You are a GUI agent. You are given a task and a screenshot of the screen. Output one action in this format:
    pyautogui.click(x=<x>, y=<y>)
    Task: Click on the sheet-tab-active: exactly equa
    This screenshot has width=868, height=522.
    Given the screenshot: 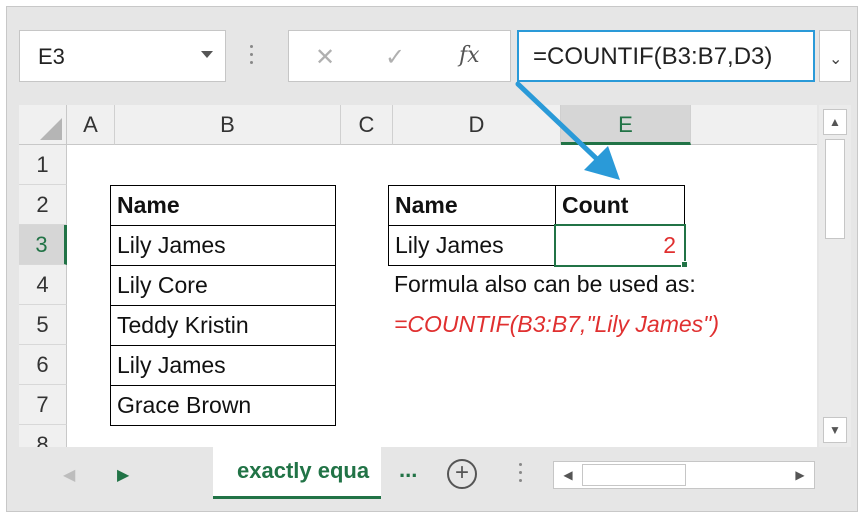 What is the action you would take?
    pyautogui.click(x=297, y=473)
    